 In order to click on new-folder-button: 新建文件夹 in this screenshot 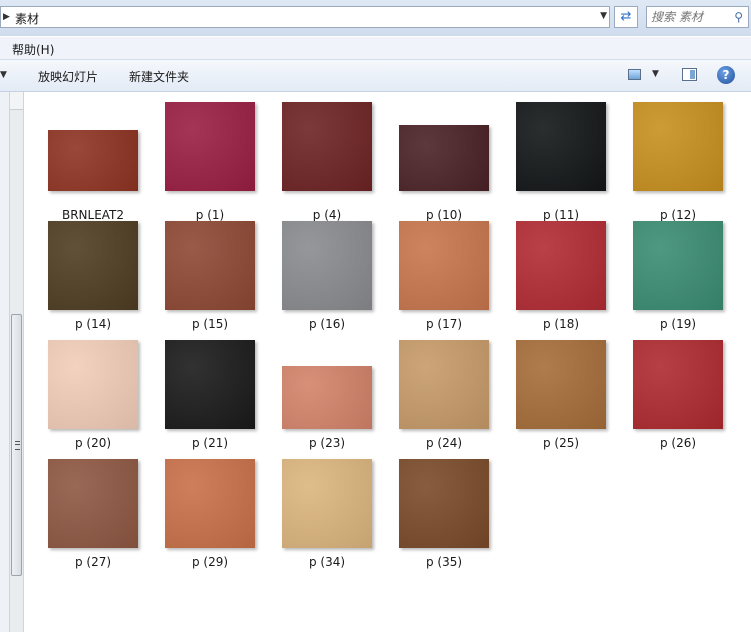, I will do `click(159, 76)`.